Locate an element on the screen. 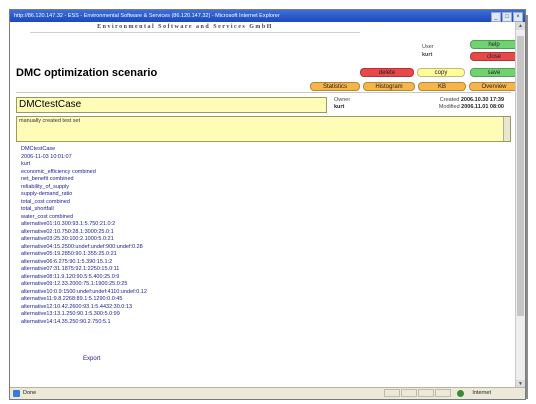 This screenshot has height=404, width=536. status-text: Done is located at coordinates (30, 393).